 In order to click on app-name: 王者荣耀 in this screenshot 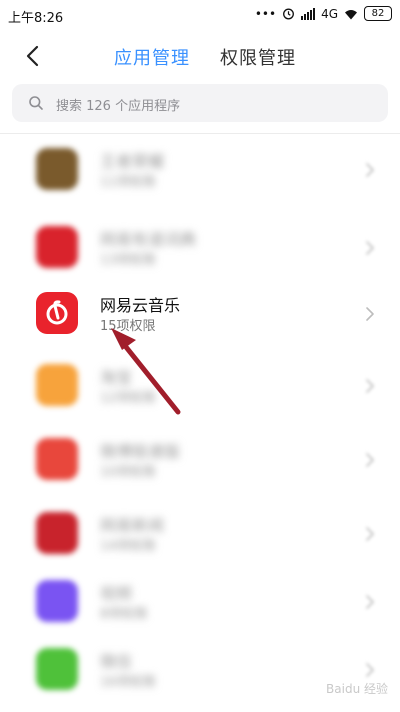, I will do `click(132, 161)`.